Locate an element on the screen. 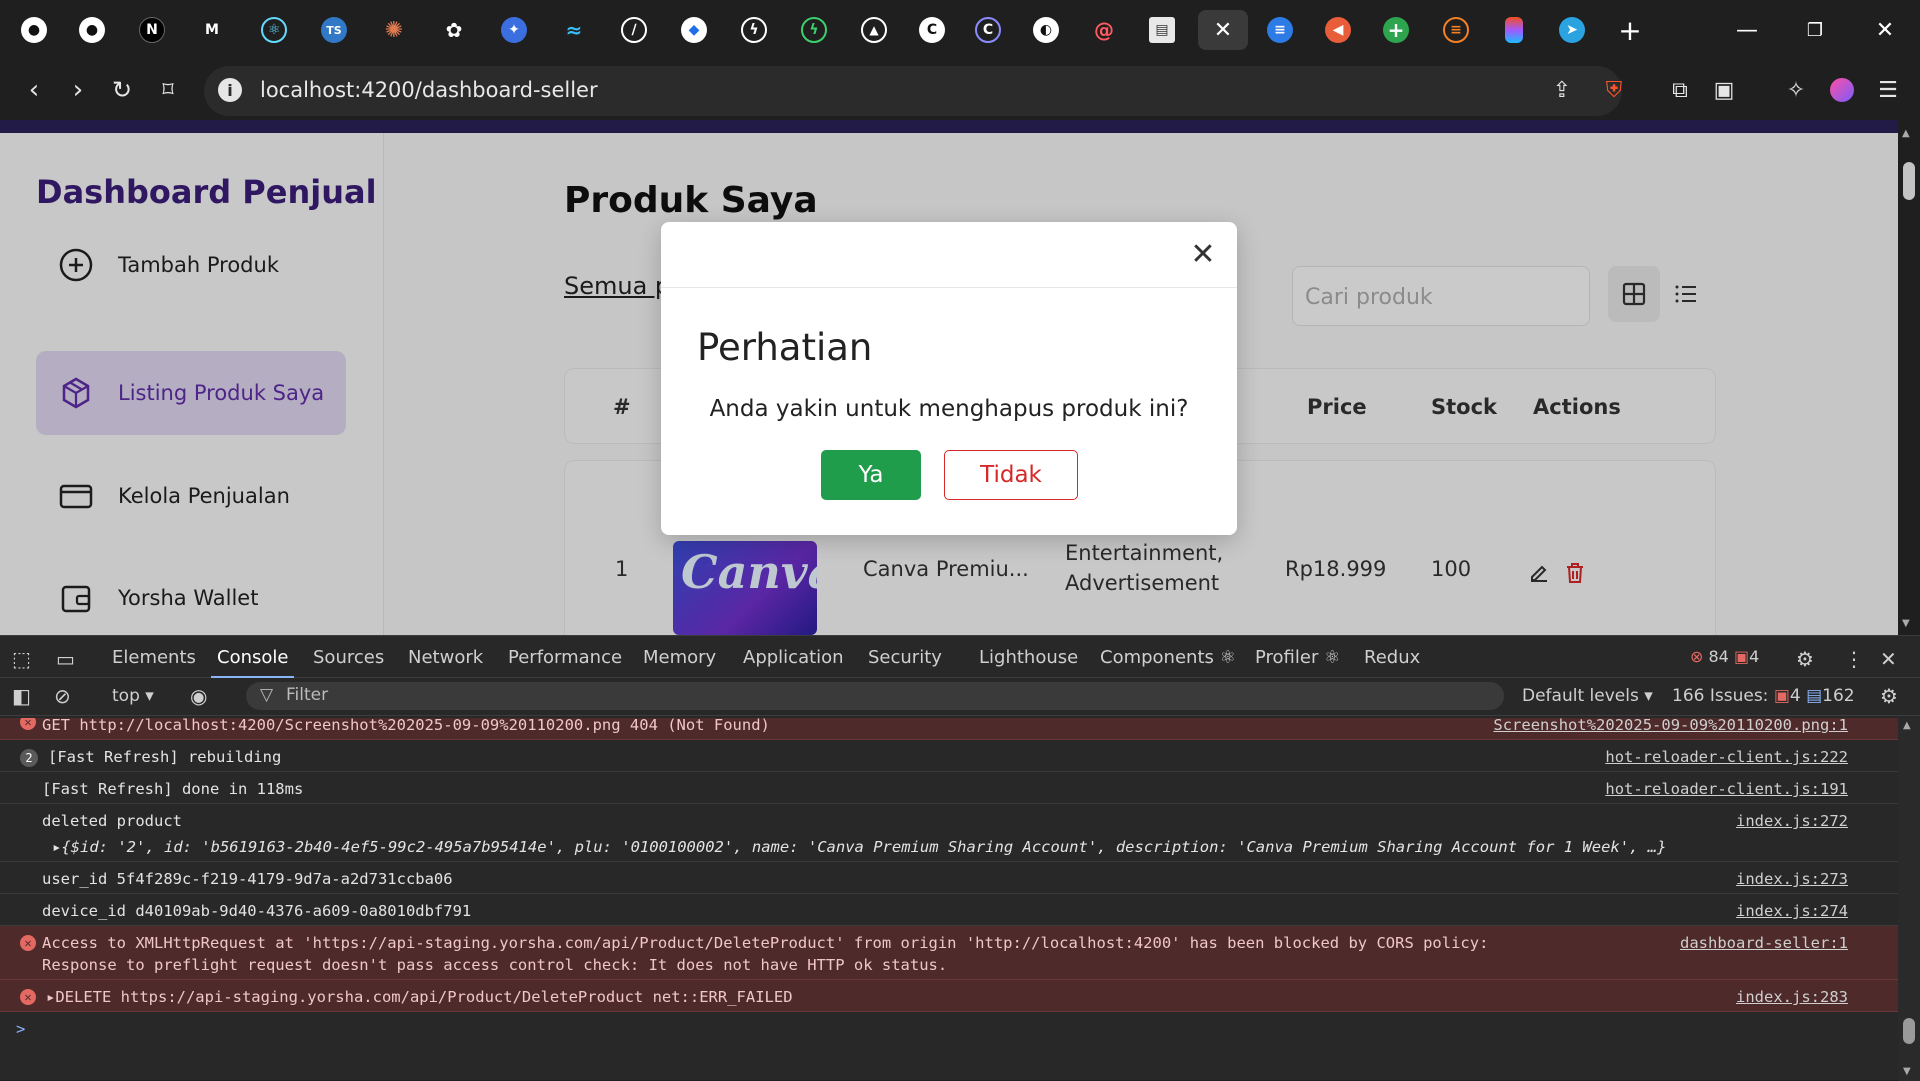 This screenshot has height=1081, width=1920. log-source-link: index.js:272 is located at coordinates (1792, 821).